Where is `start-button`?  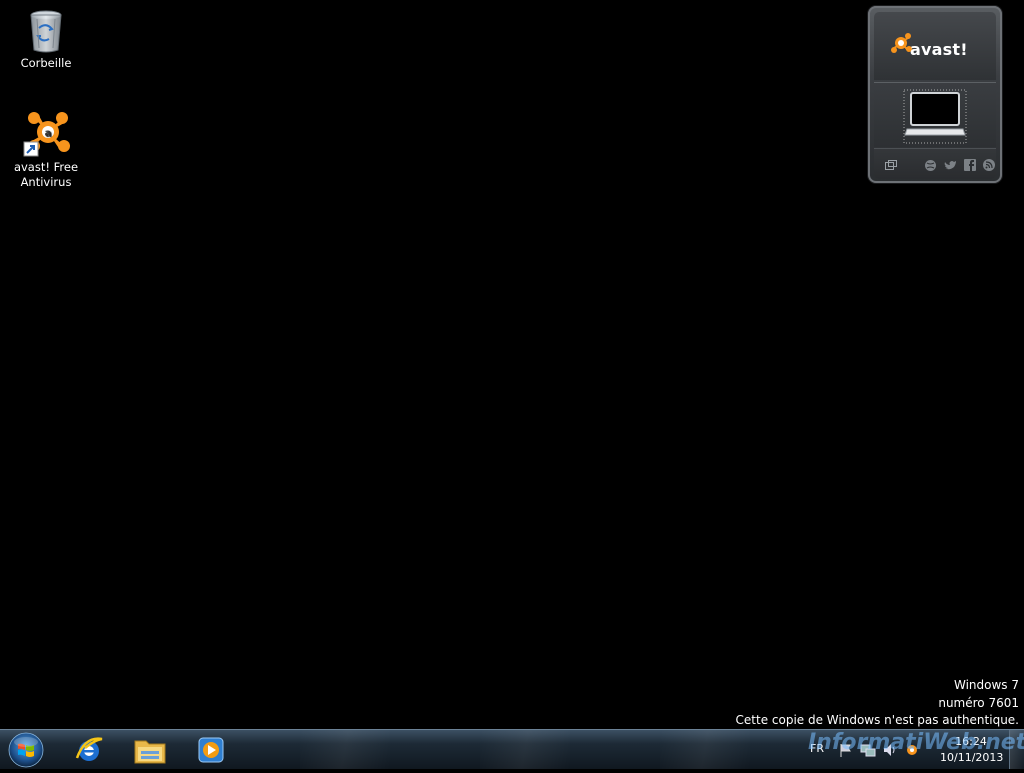 start-button is located at coordinates (26, 750).